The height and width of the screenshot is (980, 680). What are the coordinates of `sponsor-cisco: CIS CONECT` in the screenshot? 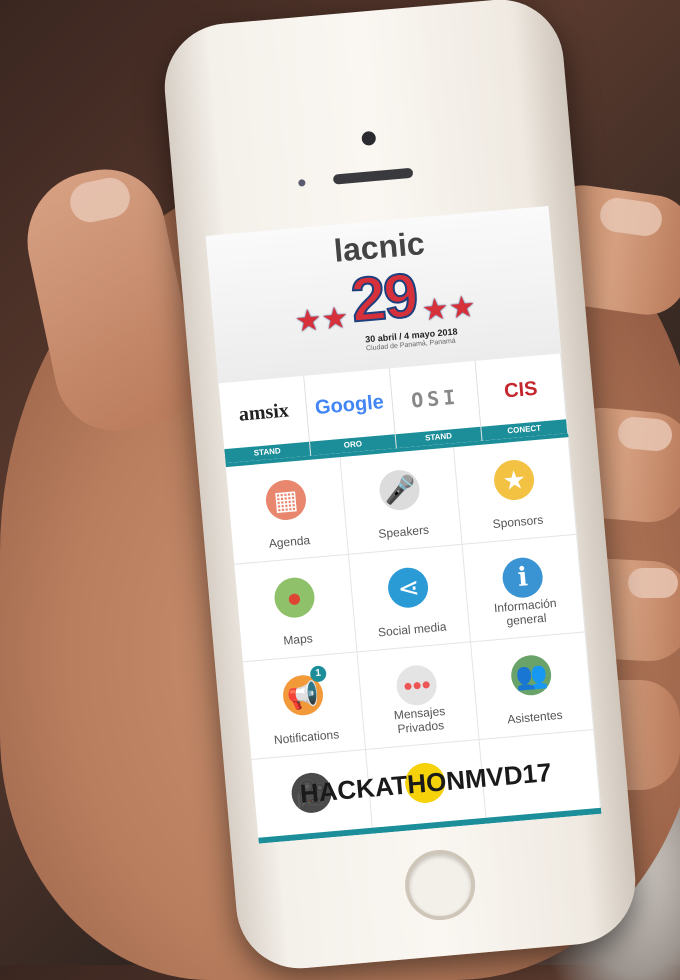 It's located at (522, 397).